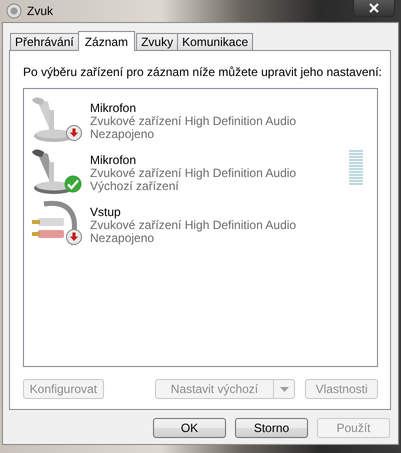  I want to click on caret-icon, so click(284, 389).